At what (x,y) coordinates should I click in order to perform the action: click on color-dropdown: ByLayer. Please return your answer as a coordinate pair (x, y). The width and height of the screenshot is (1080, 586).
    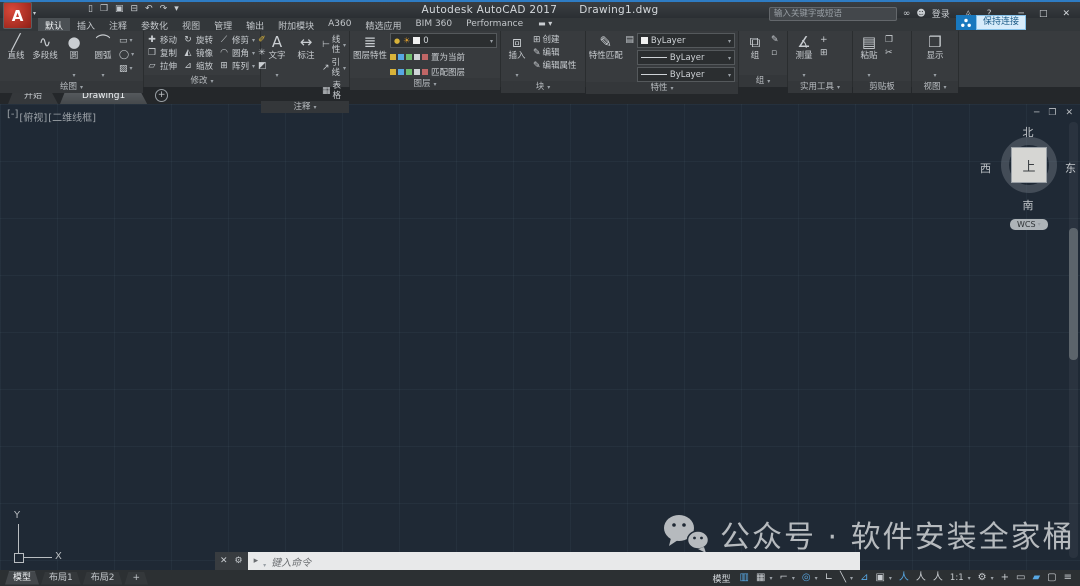
    Looking at the image, I should click on (685, 40).